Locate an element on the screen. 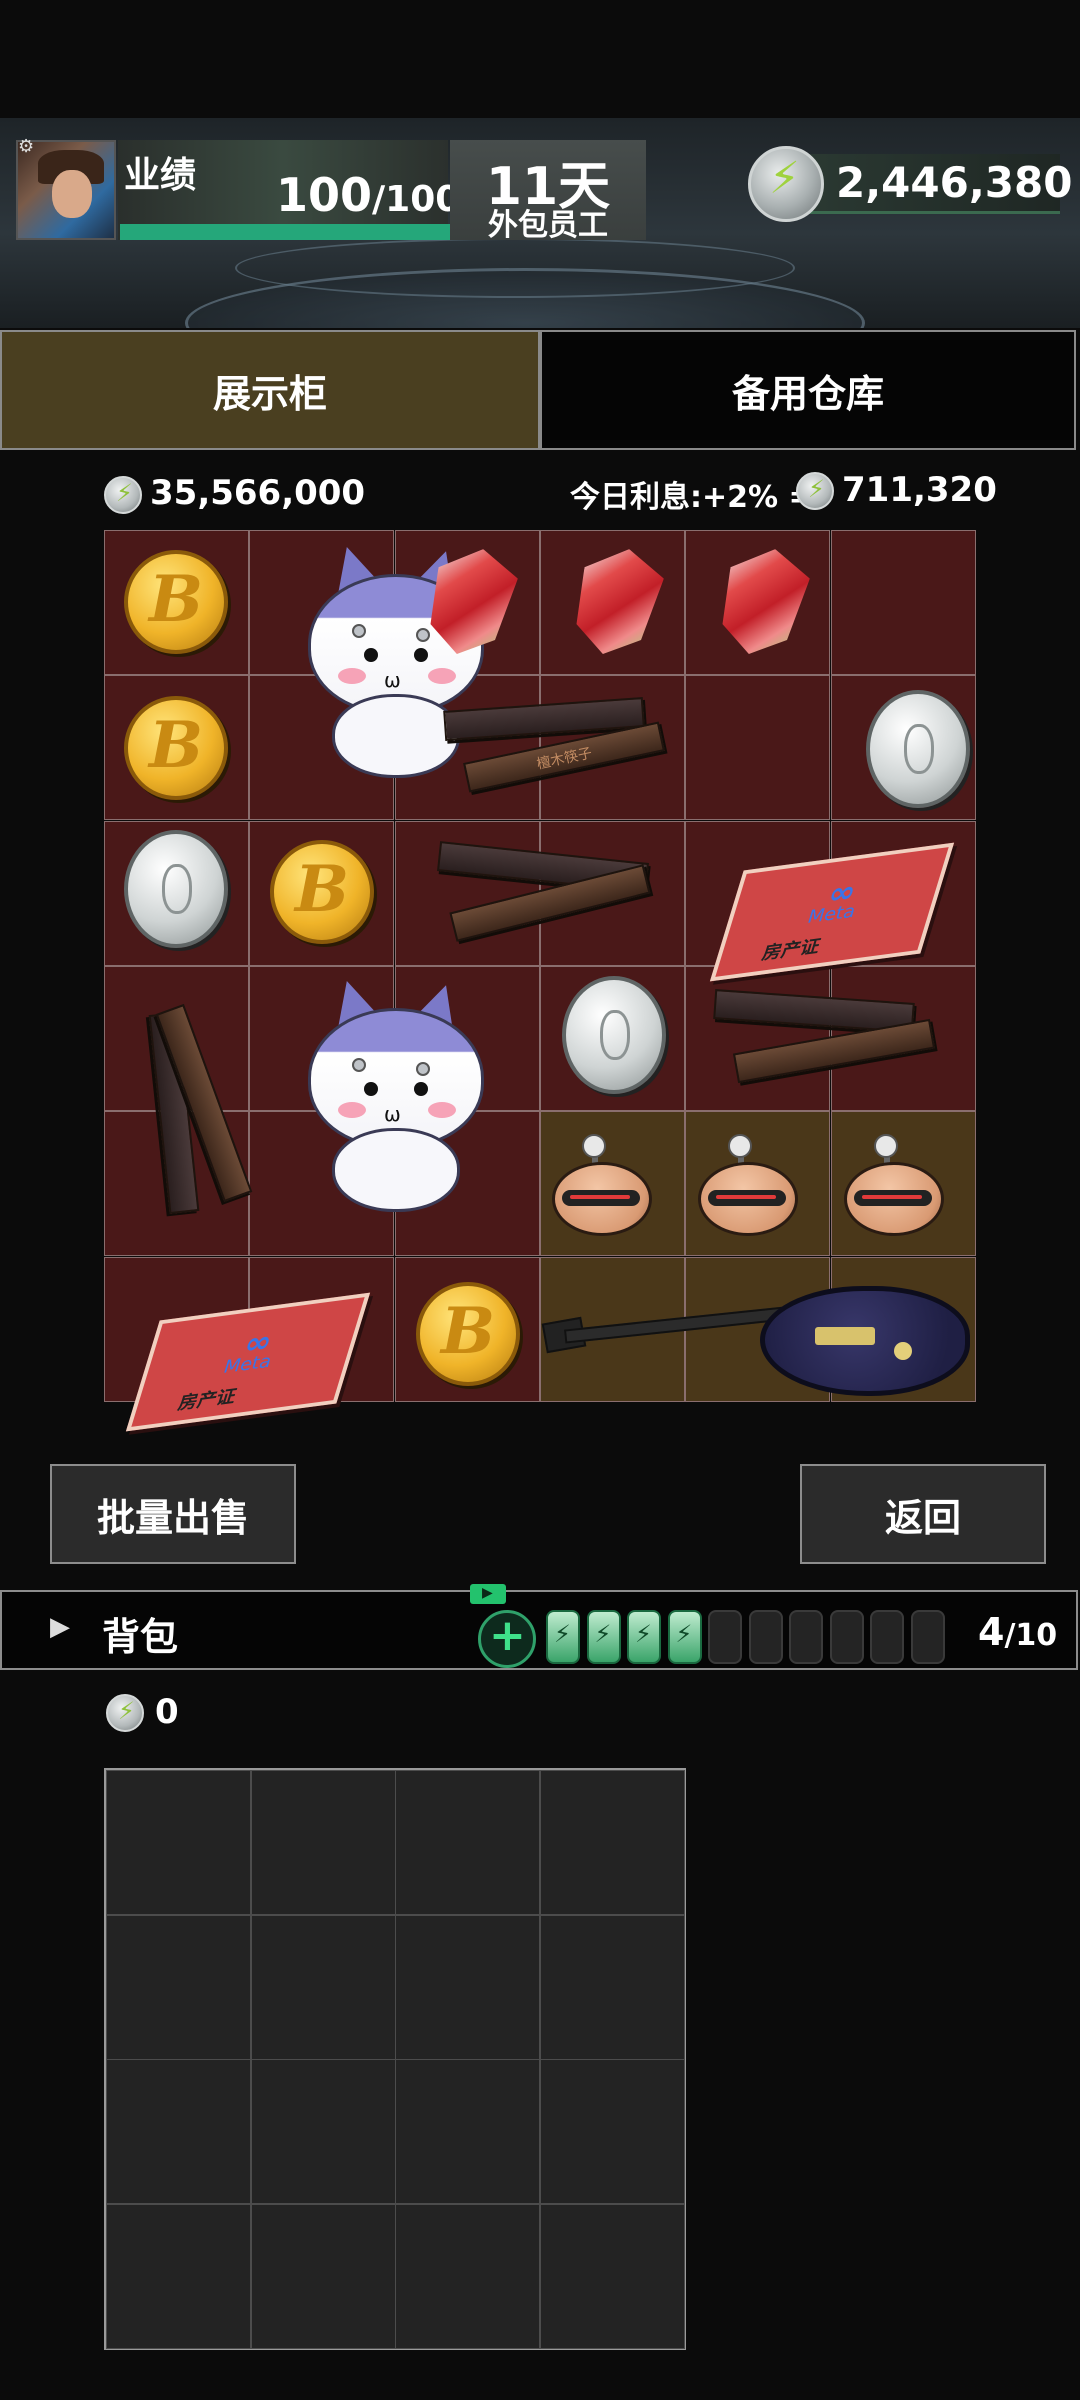 The width and height of the screenshot is (1080, 2400). video-ad-icon: ▶ is located at coordinates (488, 1594).